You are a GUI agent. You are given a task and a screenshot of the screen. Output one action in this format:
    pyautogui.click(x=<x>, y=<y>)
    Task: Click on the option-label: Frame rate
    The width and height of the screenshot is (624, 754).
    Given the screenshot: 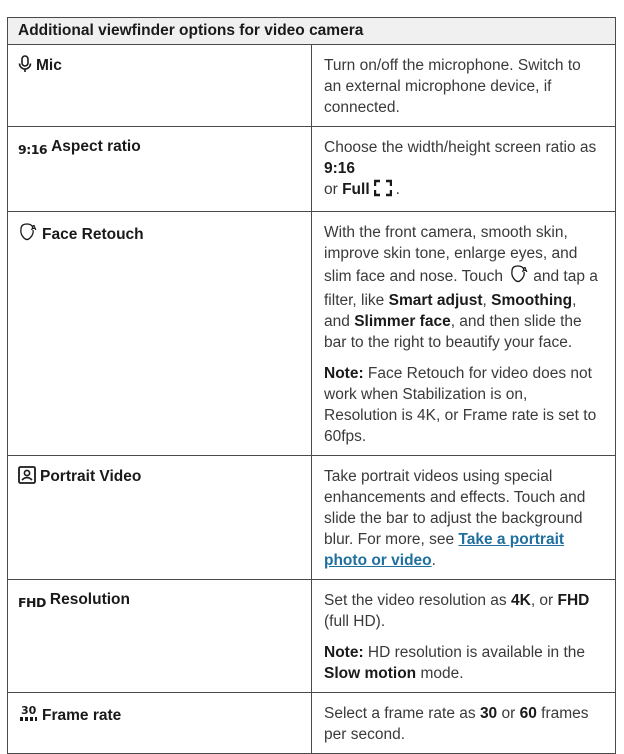 What is the action you would take?
    pyautogui.click(x=82, y=715)
    